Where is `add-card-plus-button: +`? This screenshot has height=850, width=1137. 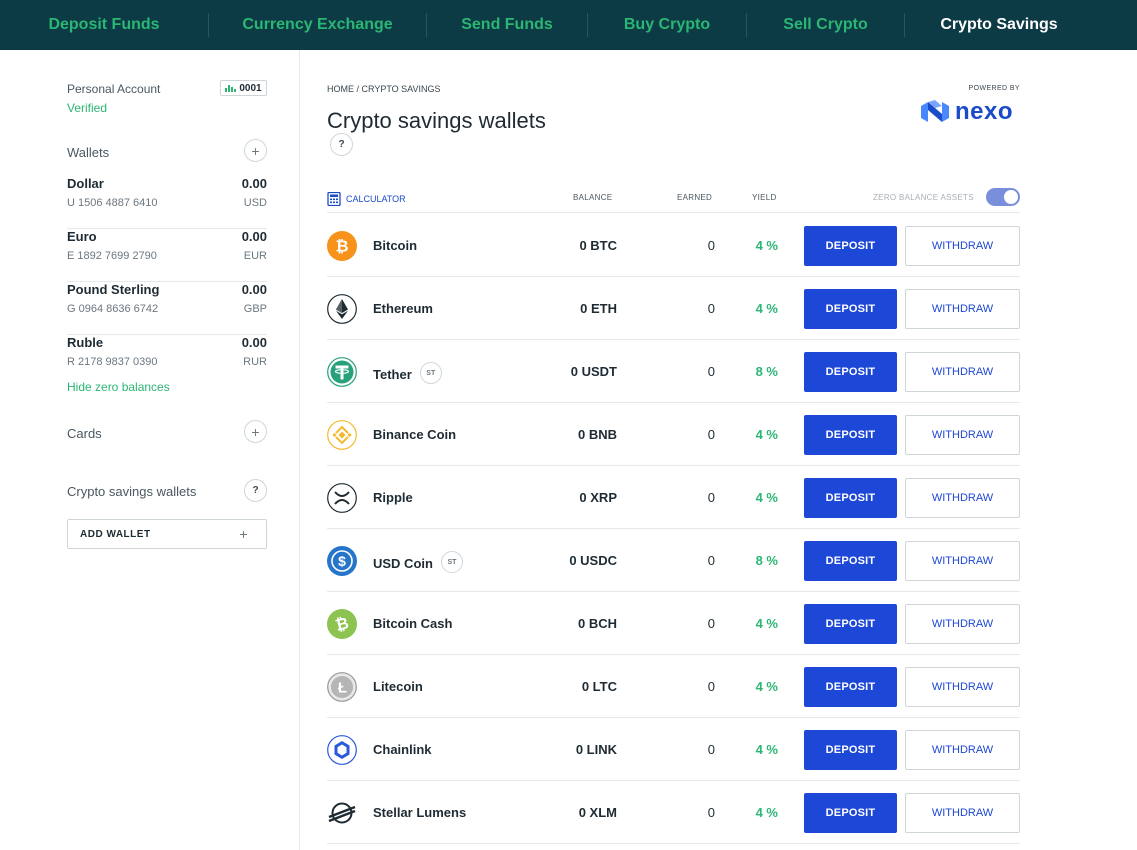
add-card-plus-button: + is located at coordinates (255, 431).